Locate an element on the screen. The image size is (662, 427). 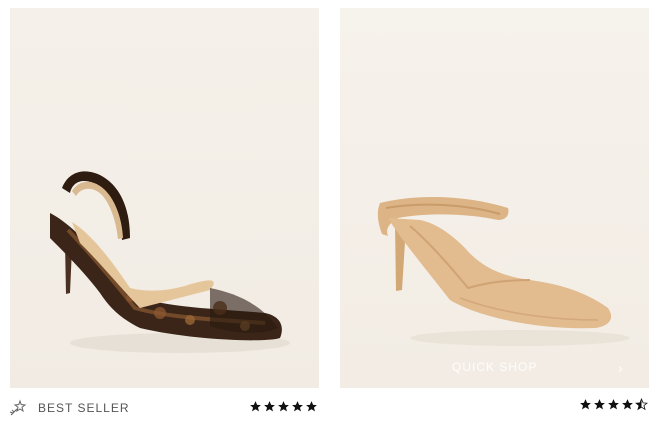
quick-shop-button: QUICK SHOP is located at coordinates (494, 367).